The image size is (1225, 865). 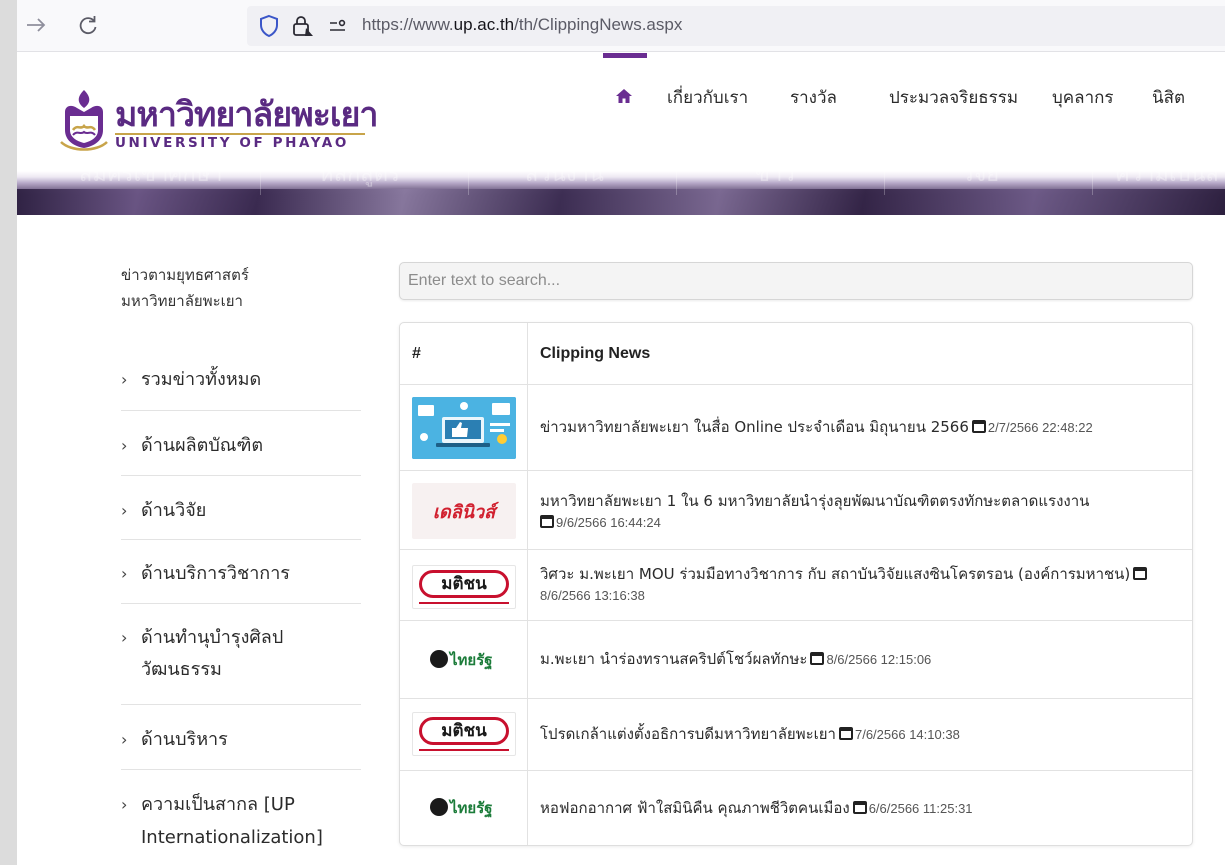 What do you see at coordinates (608, 522) in the screenshot?
I see `news-date: 9/6/2566 16:44:24` at bounding box center [608, 522].